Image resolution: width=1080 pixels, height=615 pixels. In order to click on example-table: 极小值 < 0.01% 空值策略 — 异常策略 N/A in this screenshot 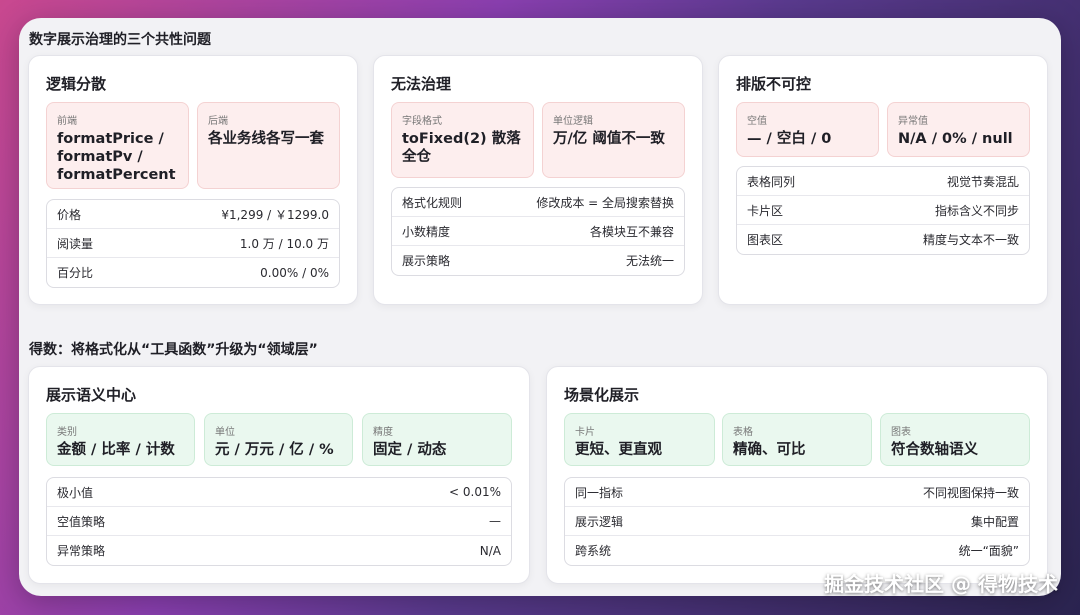, I will do `click(279, 521)`.